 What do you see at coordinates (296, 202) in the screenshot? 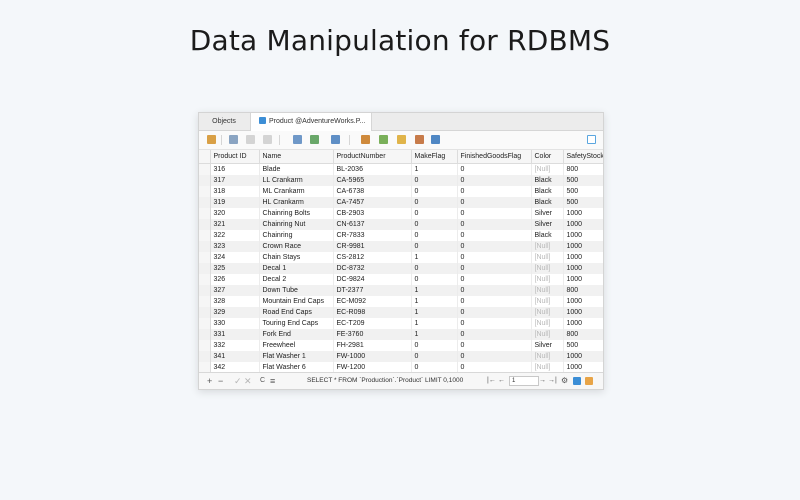
I see `table-cell: HL Crankarm` at bounding box center [296, 202].